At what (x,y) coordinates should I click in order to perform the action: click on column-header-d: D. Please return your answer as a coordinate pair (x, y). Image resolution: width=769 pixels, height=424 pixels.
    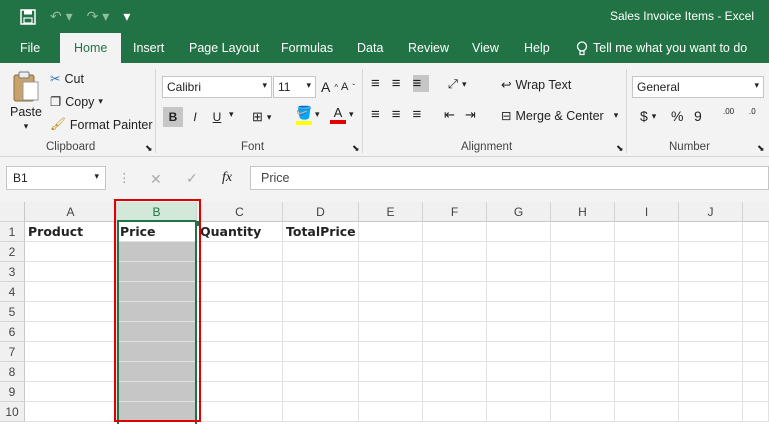
    Looking at the image, I should click on (321, 212).